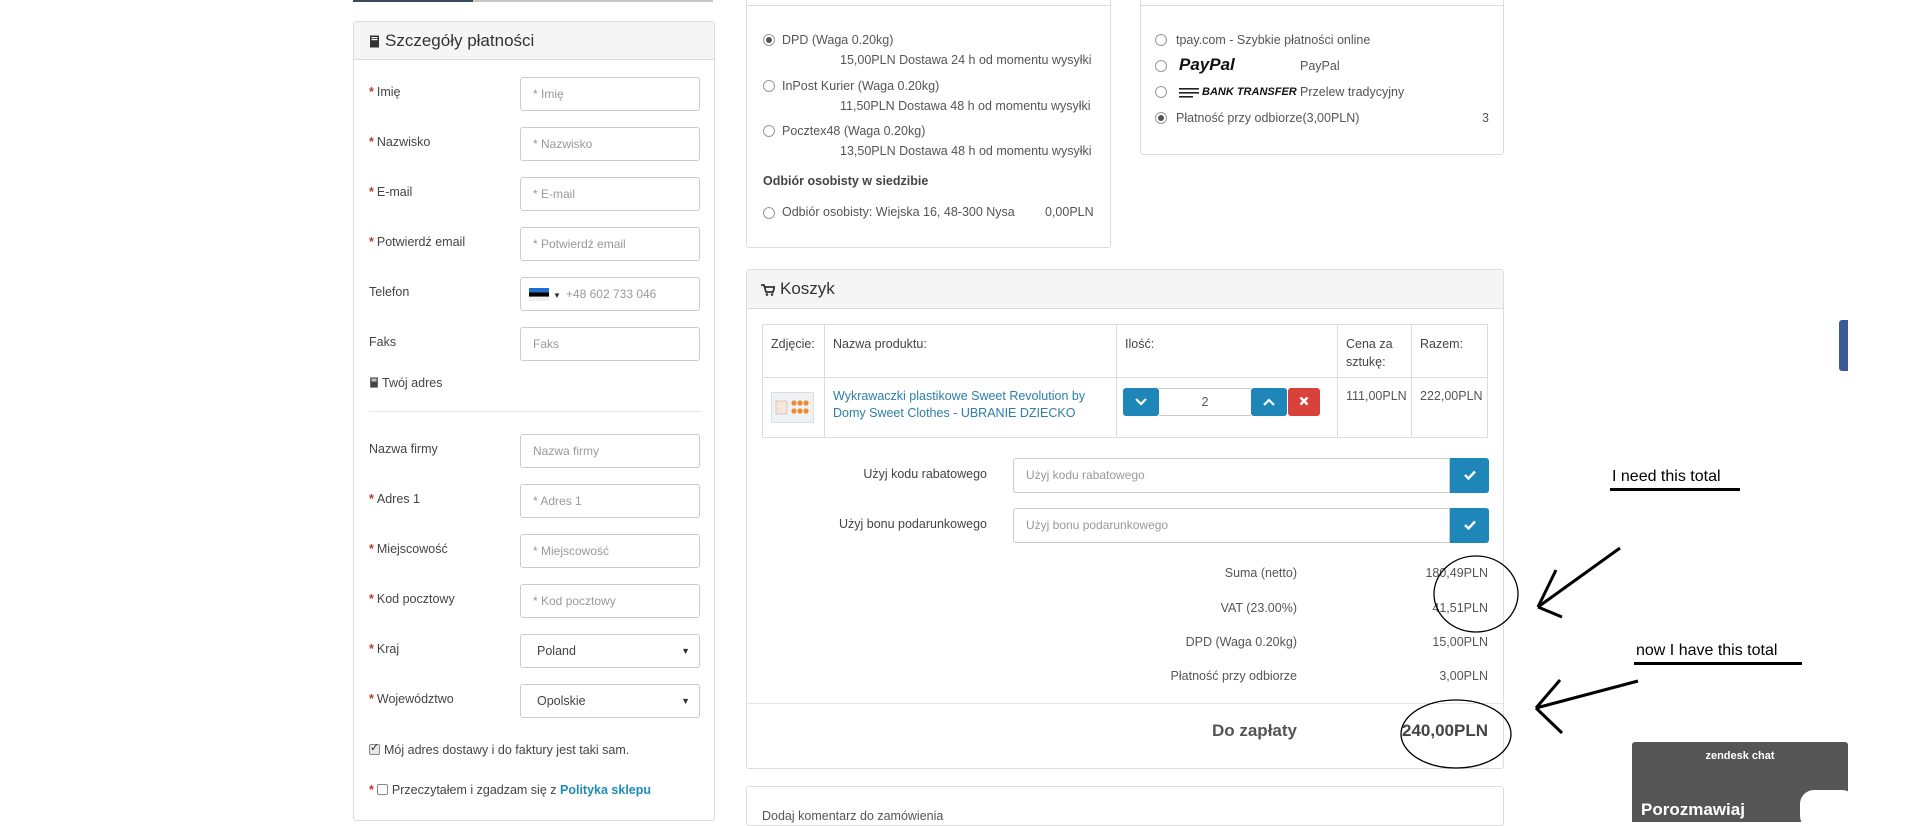 The width and height of the screenshot is (1919, 826). Describe the element at coordinates (394, 499) in the screenshot. I see `address1-label: * Adres 1` at that location.